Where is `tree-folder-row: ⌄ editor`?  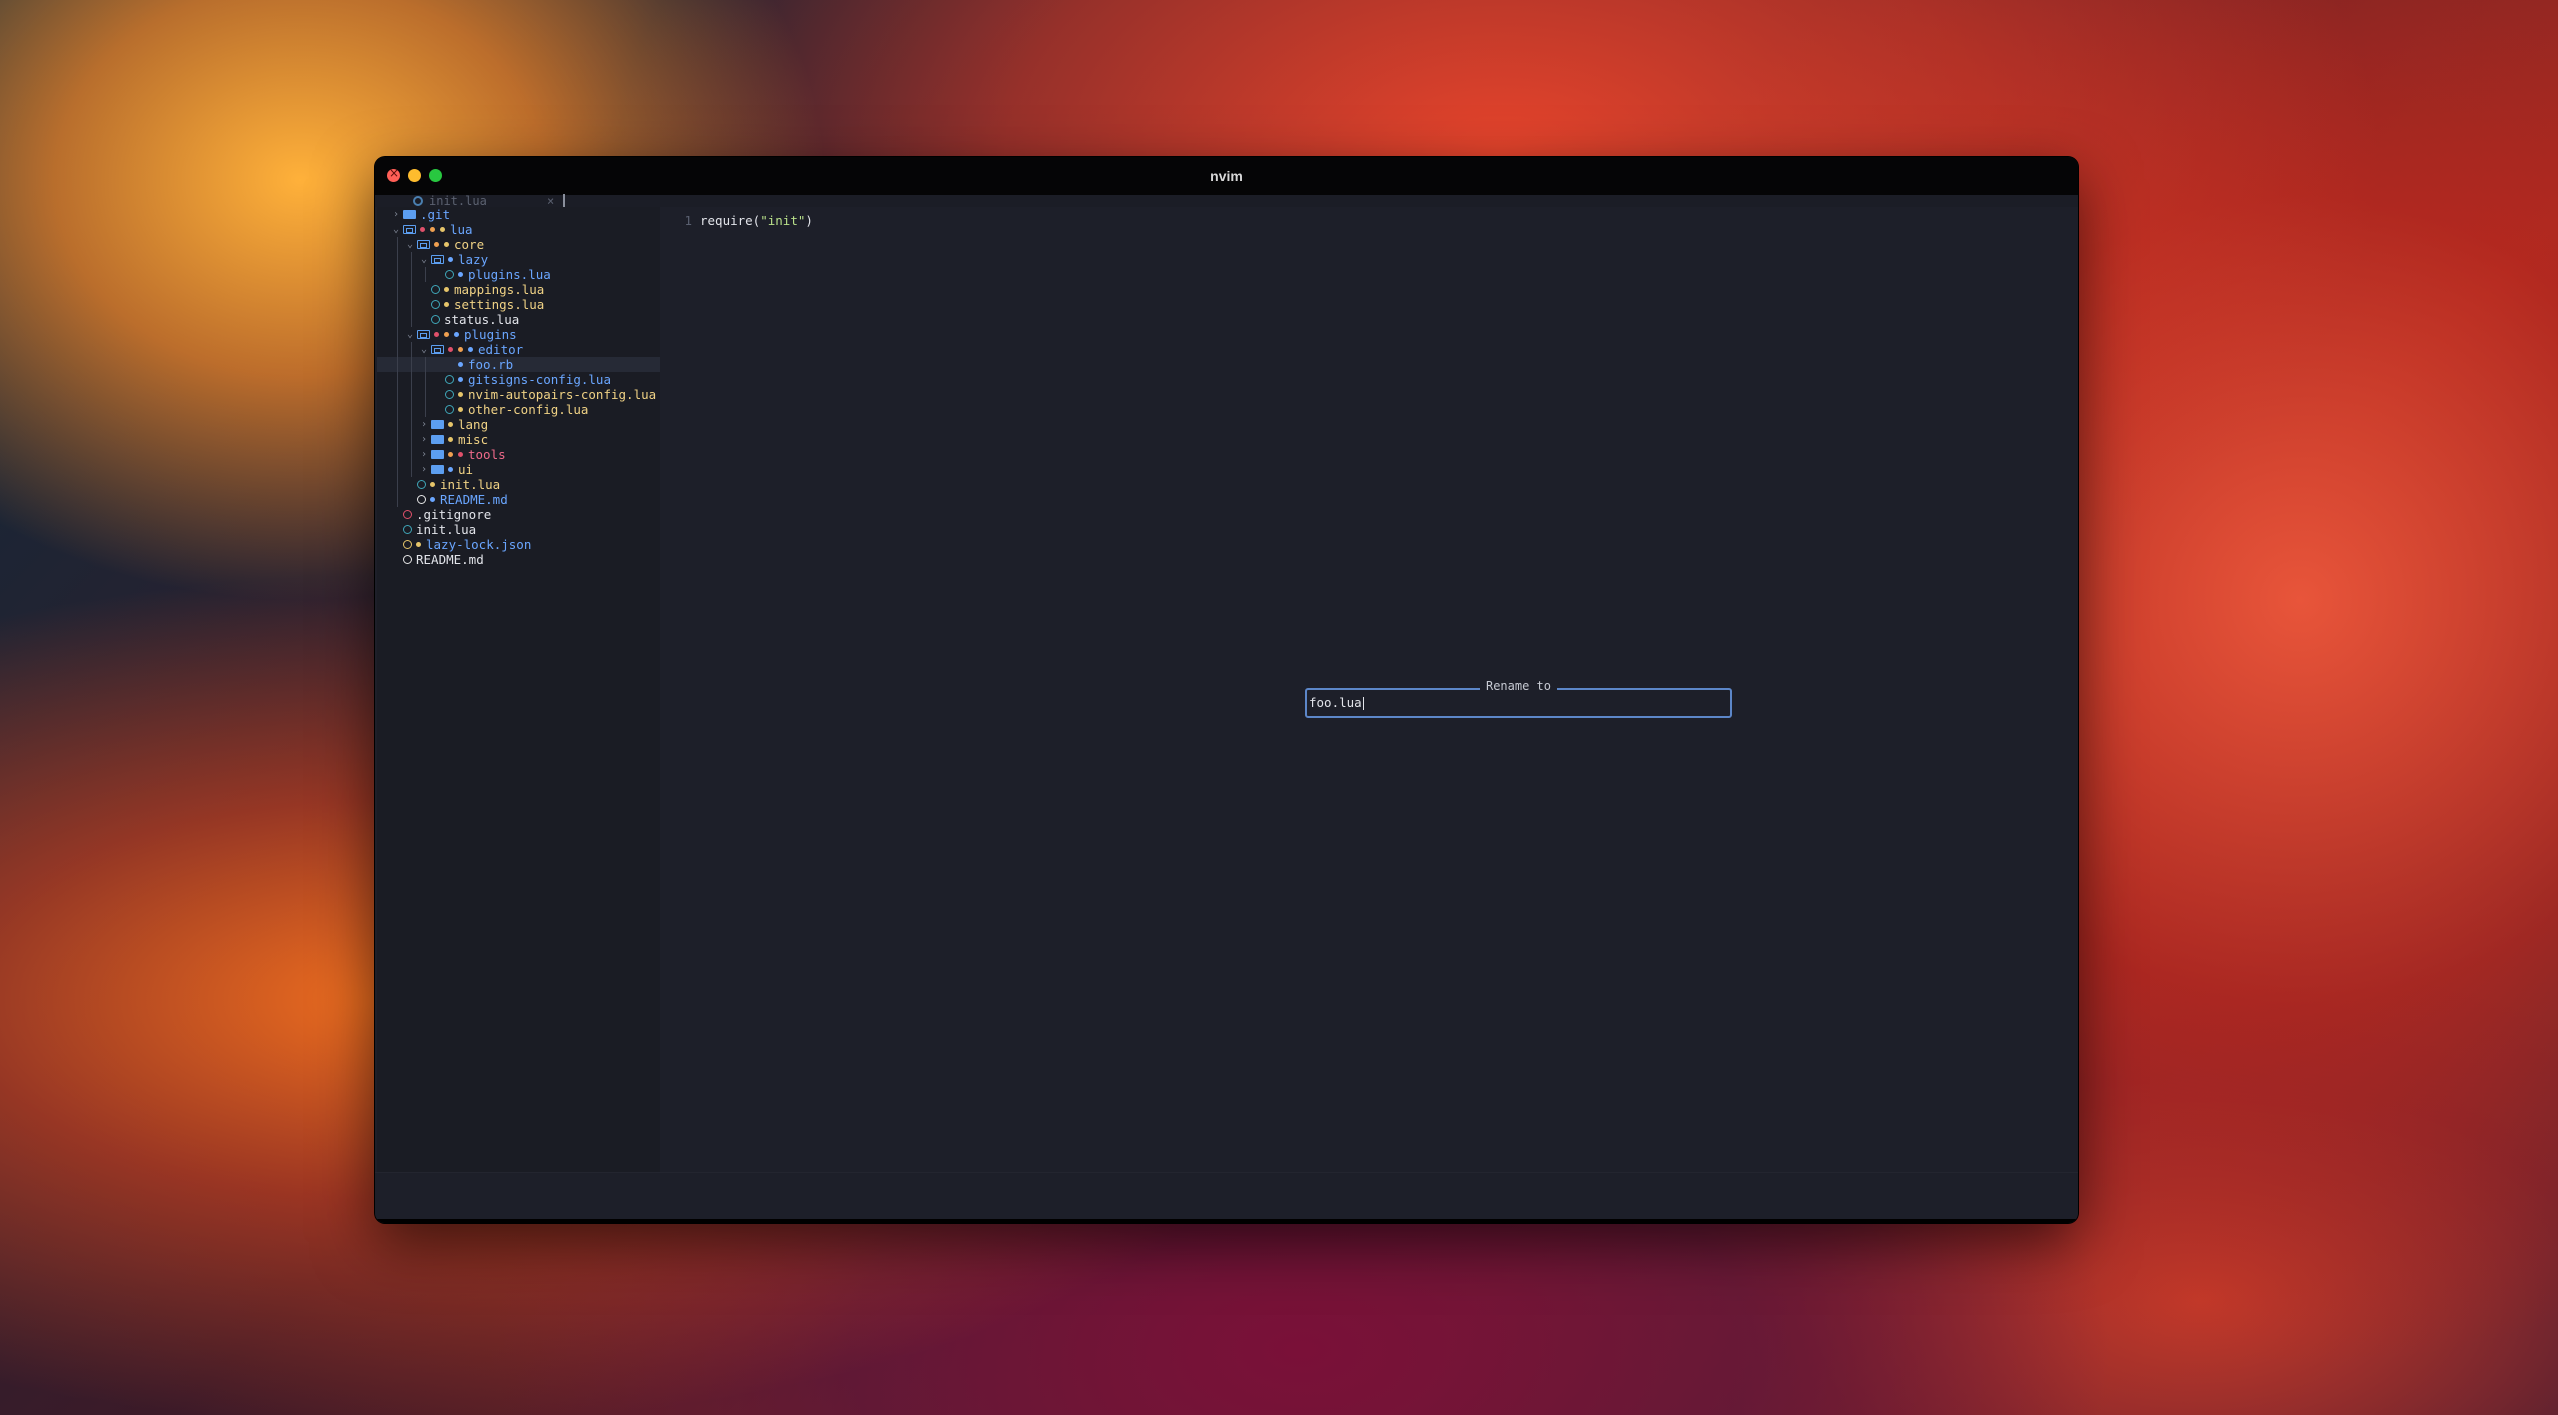
tree-folder-row: ⌄ editor is located at coordinates (518, 349).